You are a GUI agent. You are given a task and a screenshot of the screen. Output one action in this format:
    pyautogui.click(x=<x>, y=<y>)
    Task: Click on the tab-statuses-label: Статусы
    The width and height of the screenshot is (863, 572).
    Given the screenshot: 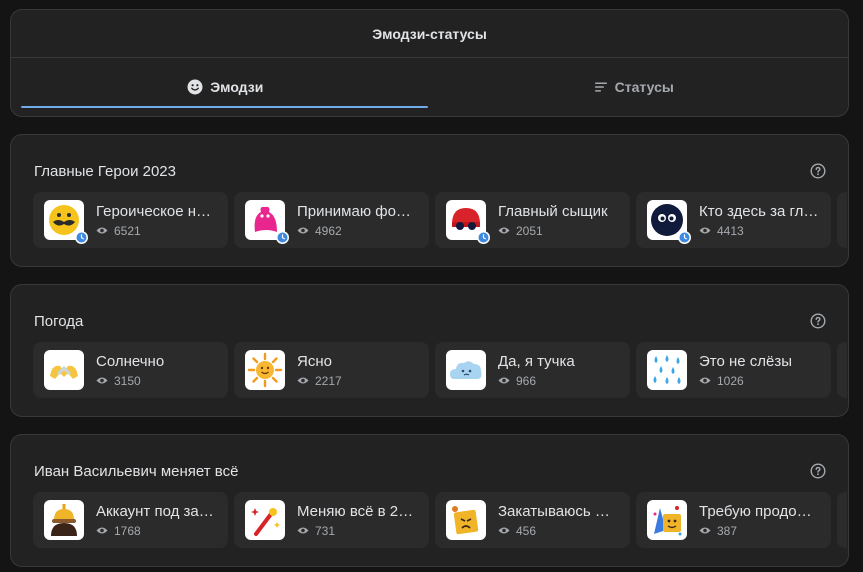 What is the action you would take?
    pyautogui.click(x=644, y=87)
    